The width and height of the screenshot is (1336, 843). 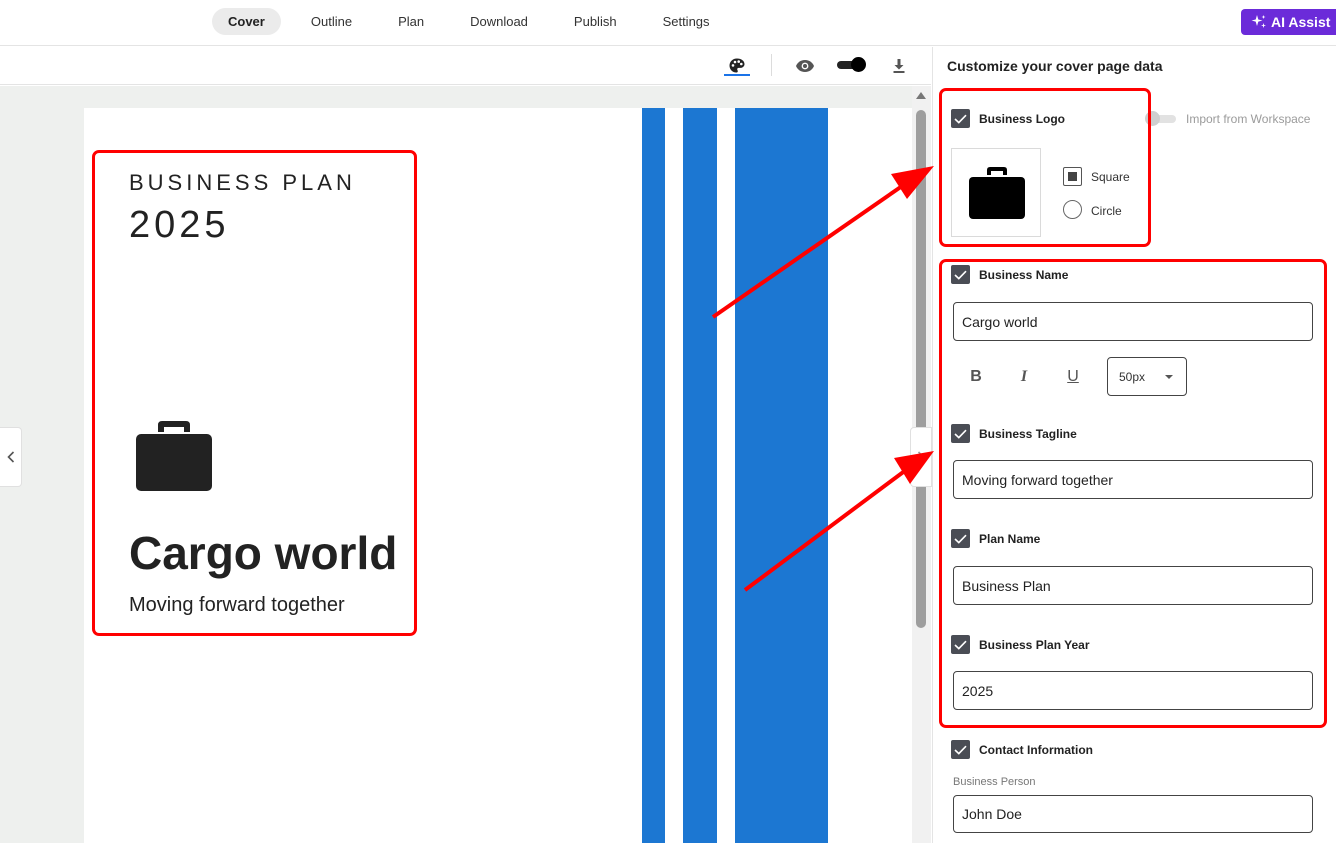 What do you see at coordinates (822, 379) in the screenshot?
I see `annotation-arrows` at bounding box center [822, 379].